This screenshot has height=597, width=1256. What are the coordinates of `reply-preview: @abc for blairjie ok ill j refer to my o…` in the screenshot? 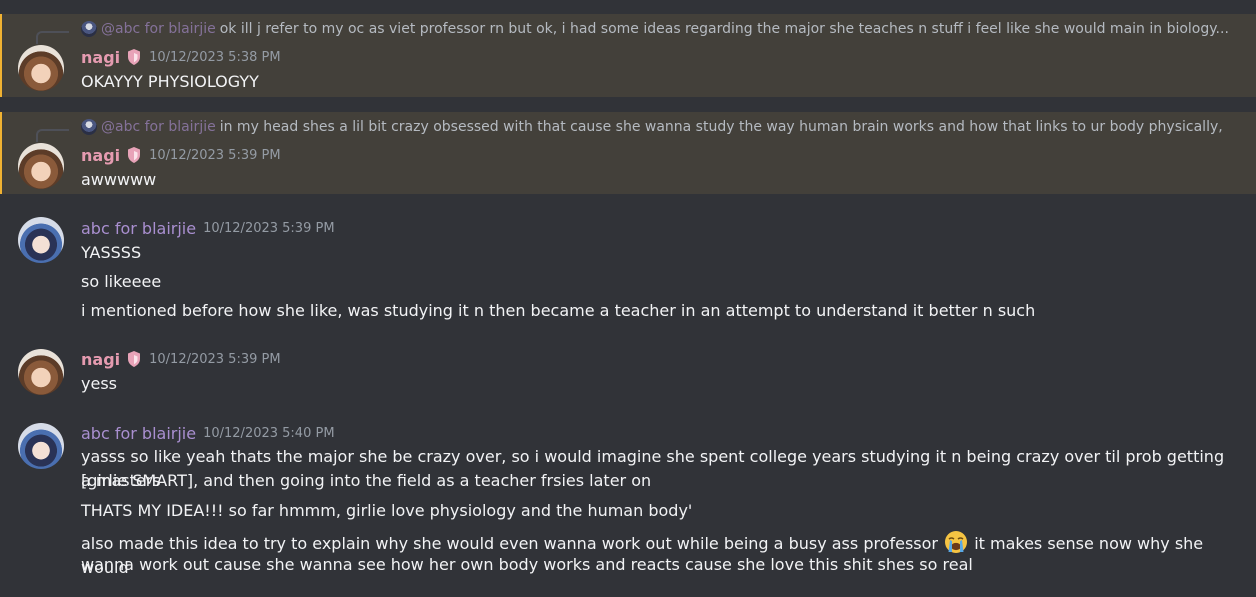 It's located at (654, 29).